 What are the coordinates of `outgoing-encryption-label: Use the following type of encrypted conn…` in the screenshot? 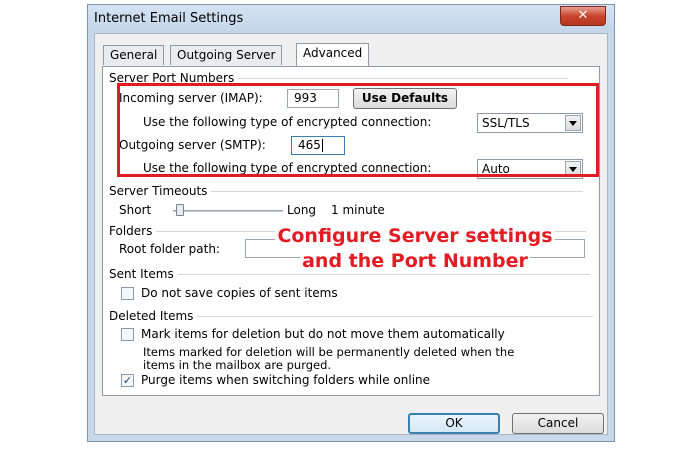 It's located at (287, 168).